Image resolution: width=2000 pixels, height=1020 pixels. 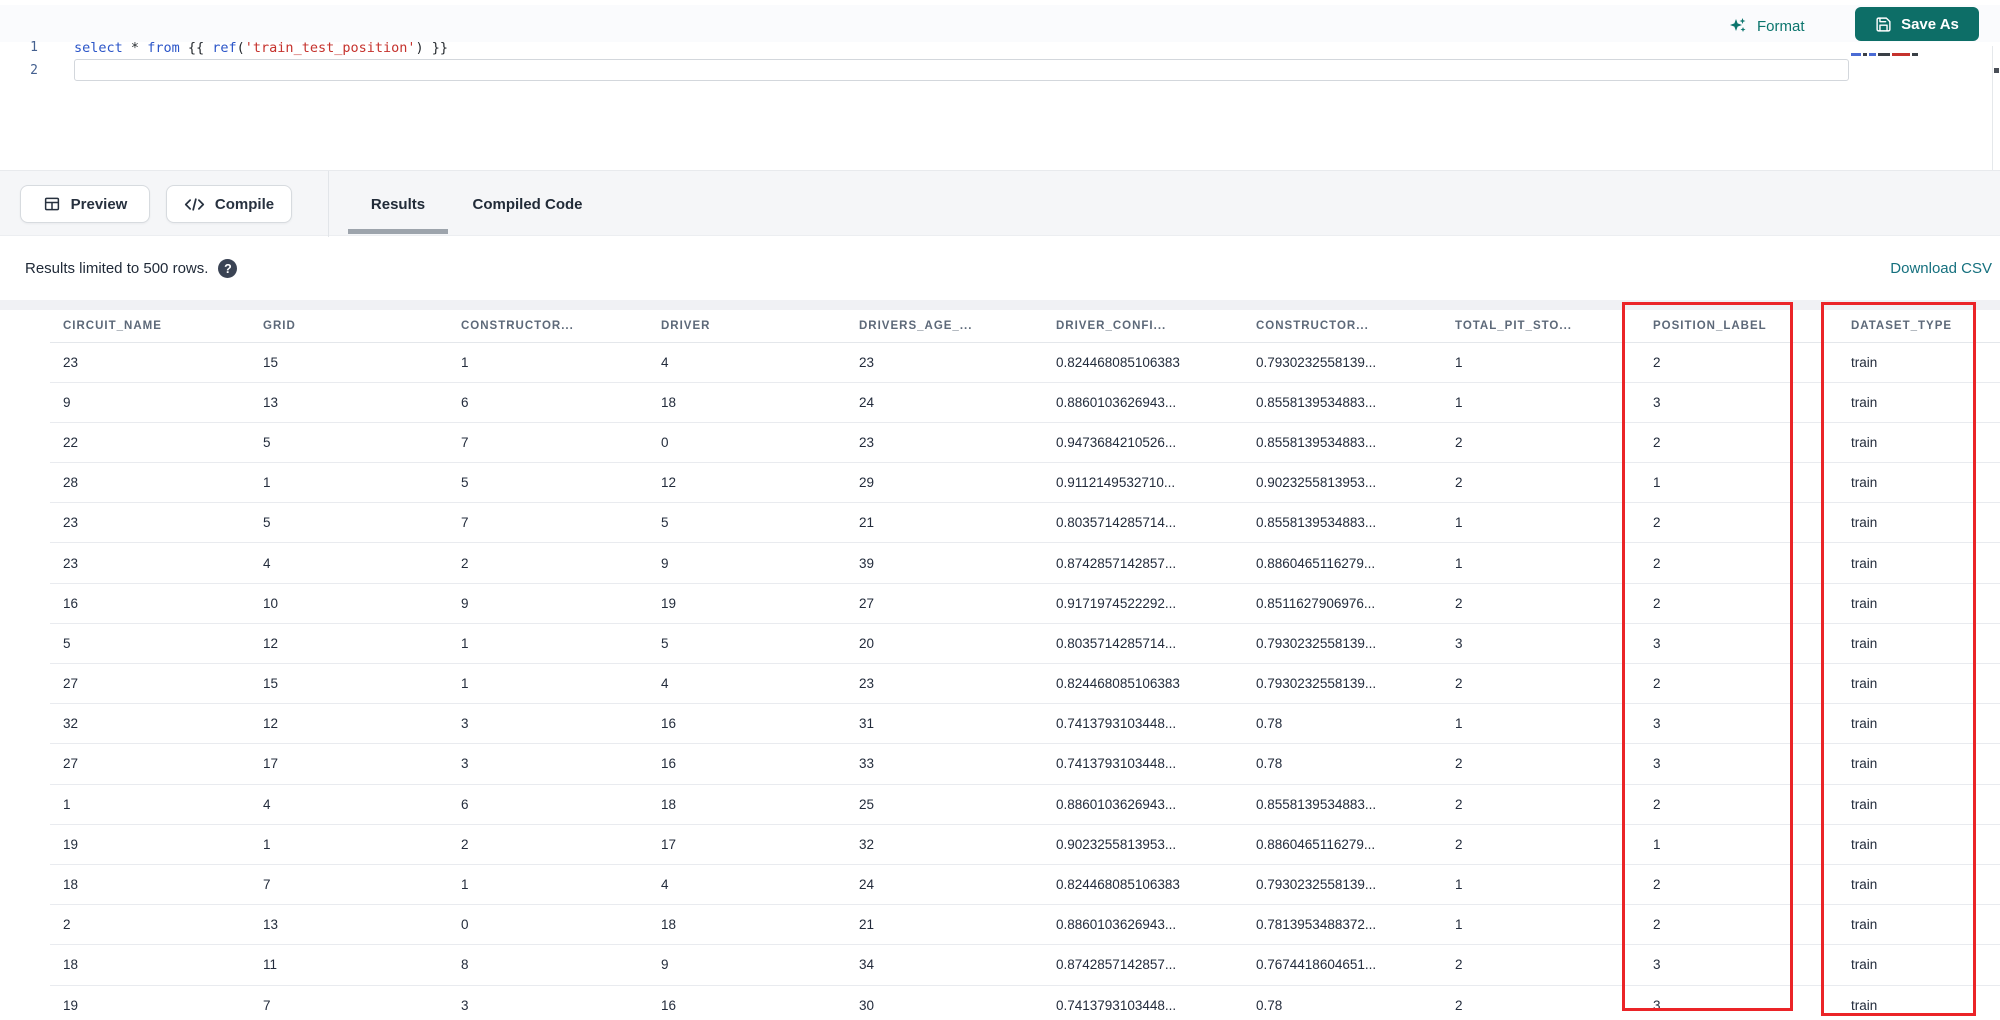 I want to click on toolbar-divider, so click(x=328, y=204).